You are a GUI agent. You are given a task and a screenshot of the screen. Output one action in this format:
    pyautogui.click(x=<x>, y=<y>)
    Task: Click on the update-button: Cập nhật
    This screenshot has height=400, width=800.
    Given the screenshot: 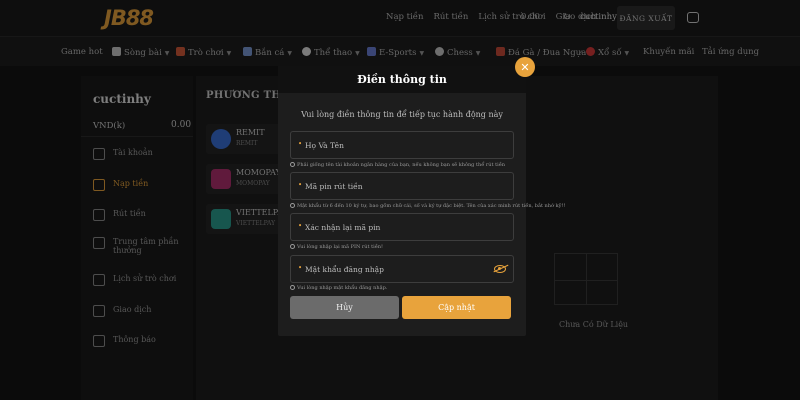 What is the action you would take?
    pyautogui.click(x=456, y=307)
    